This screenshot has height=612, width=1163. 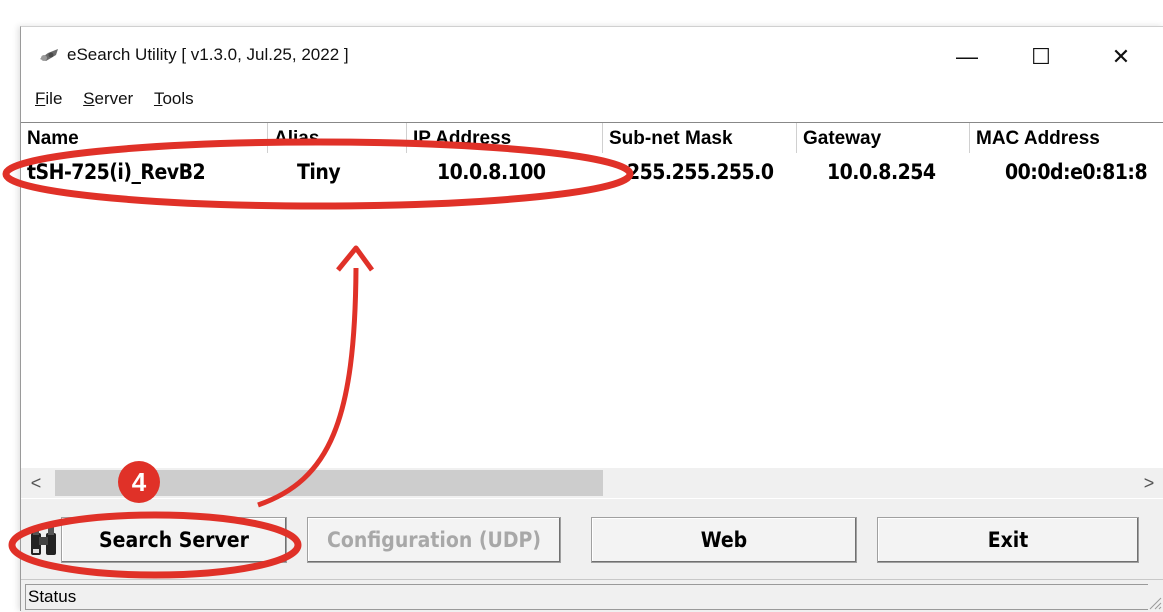 What do you see at coordinates (43, 541) in the screenshot?
I see `binoculars-icon` at bounding box center [43, 541].